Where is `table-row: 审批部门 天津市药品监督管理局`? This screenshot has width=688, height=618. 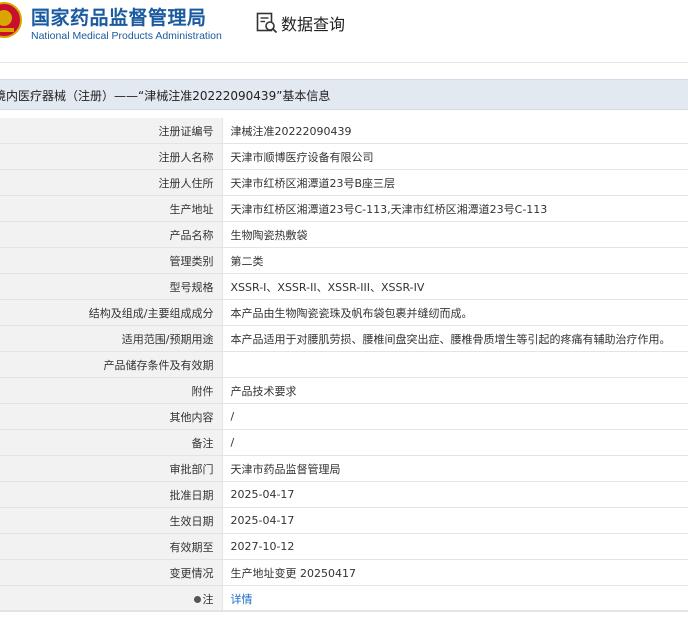 table-row: 审批部门 天津市药品监督管理局 is located at coordinates (344, 468).